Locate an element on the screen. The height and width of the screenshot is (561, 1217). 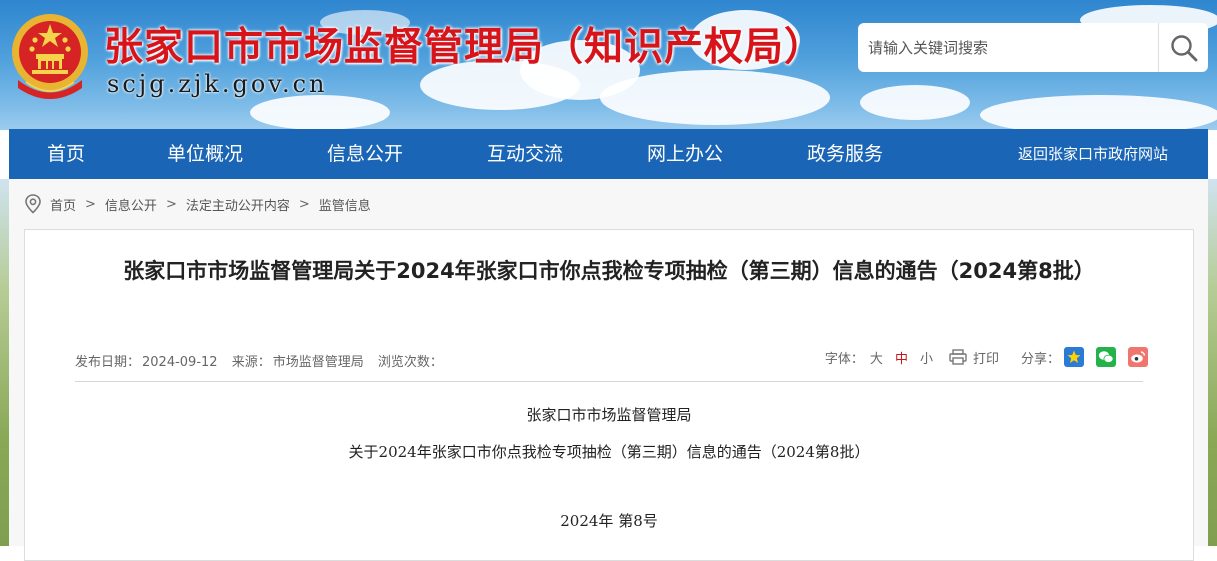
star-glyph is located at coordinates (1074, 356).